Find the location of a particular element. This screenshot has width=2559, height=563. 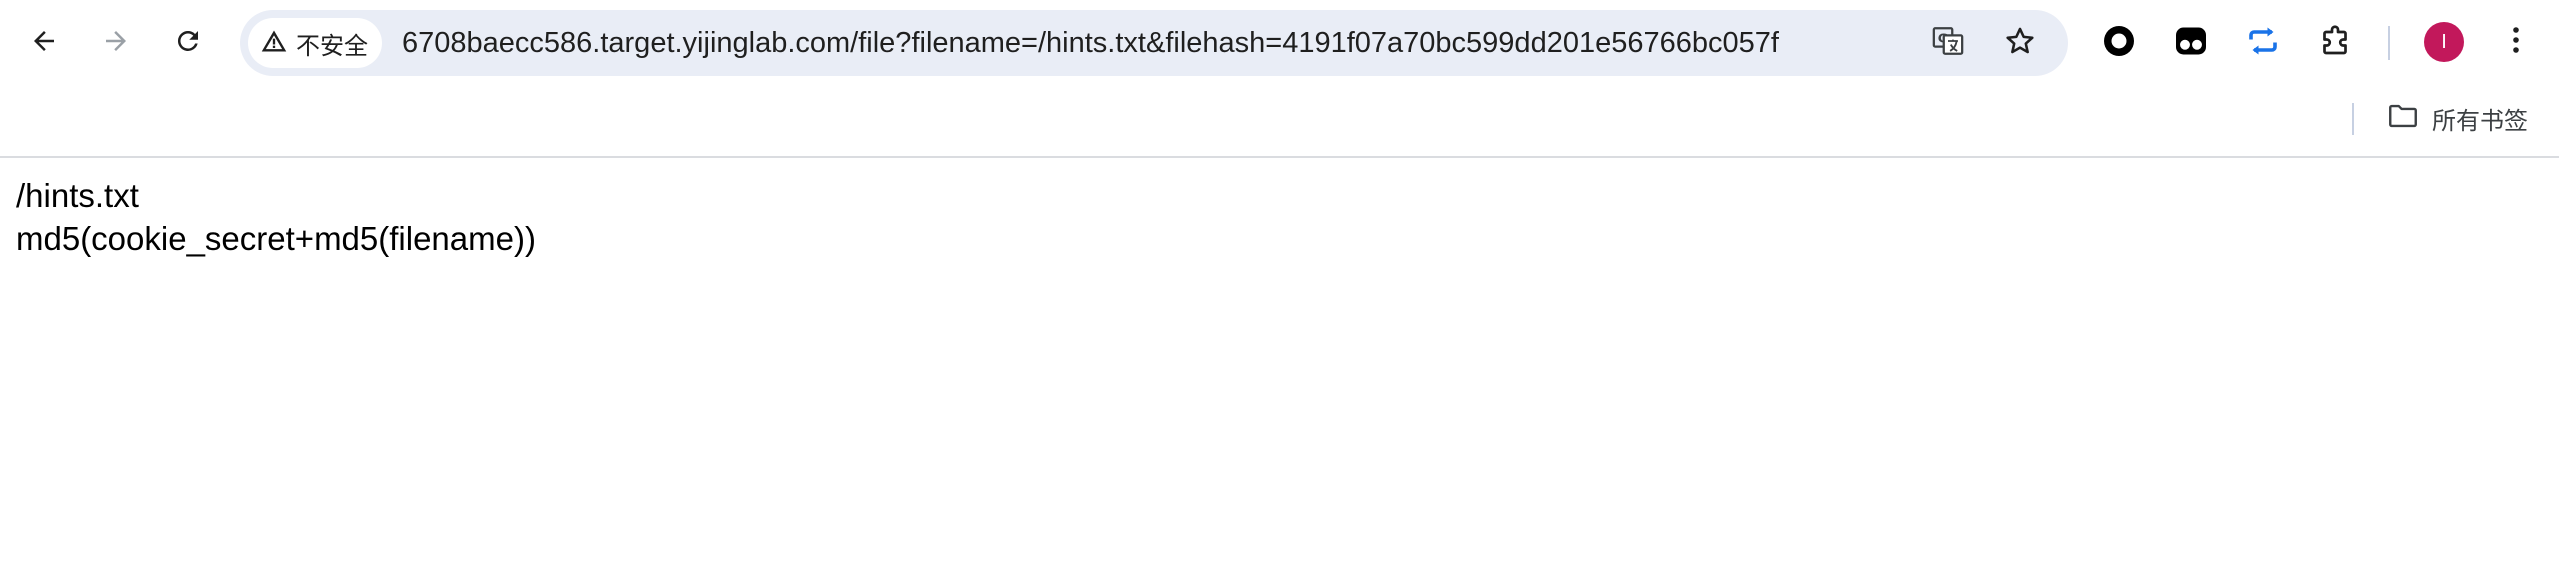

translate-icon: G is located at coordinates (1948, 43).